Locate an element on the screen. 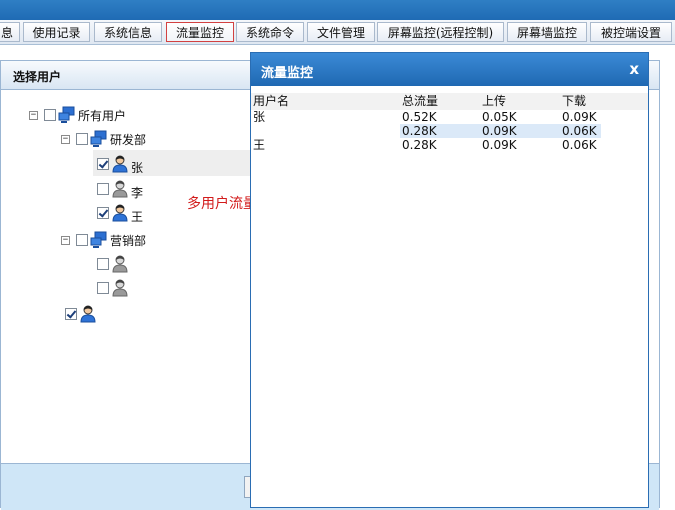 This screenshot has width=675, height=510. table-header: 用户名 总流量 上传 下载 is located at coordinates (449, 101).